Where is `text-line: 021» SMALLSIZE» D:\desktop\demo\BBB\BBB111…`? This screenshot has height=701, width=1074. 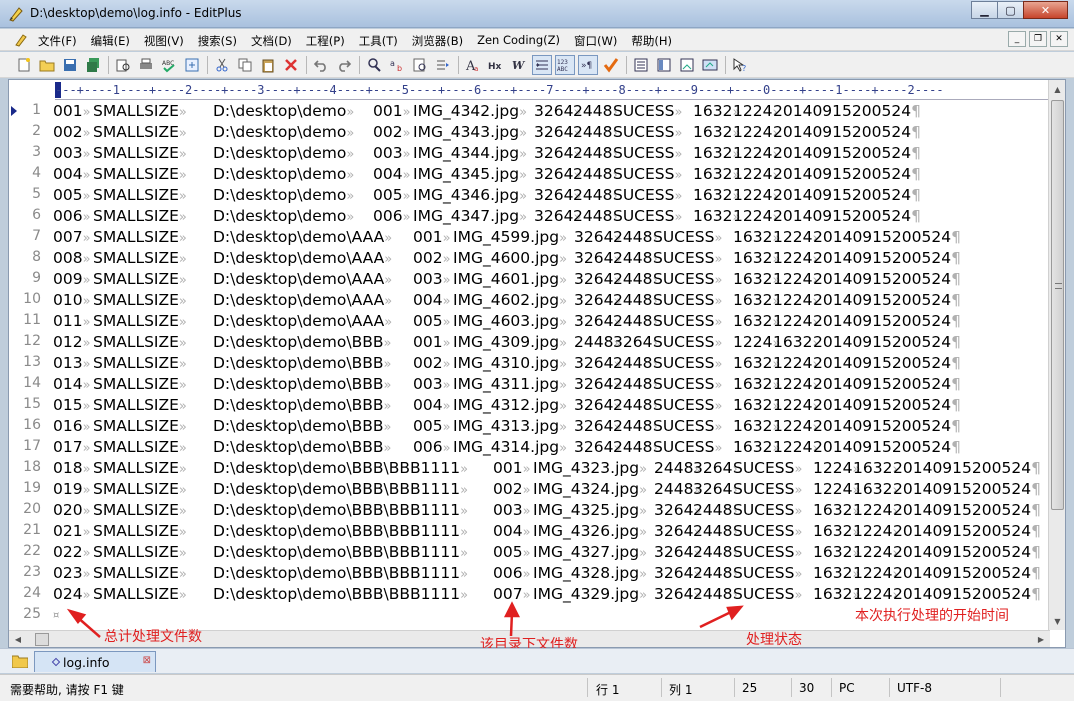 text-line: 021» SMALLSIZE» D:\desktop\demo\BBB\BBB111… is located at coordinates (552, 531).